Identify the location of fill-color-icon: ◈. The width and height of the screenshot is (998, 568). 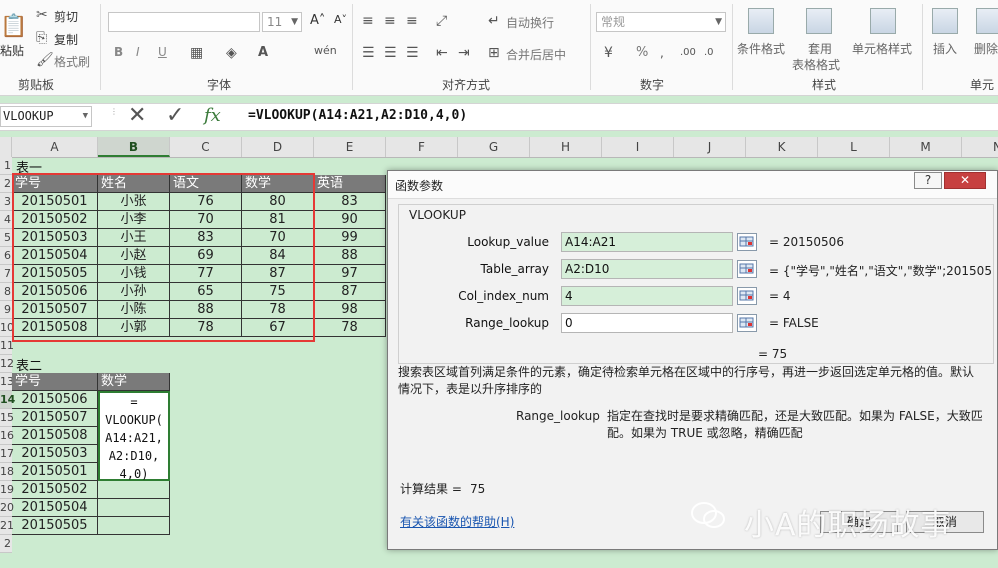
(231, 53).